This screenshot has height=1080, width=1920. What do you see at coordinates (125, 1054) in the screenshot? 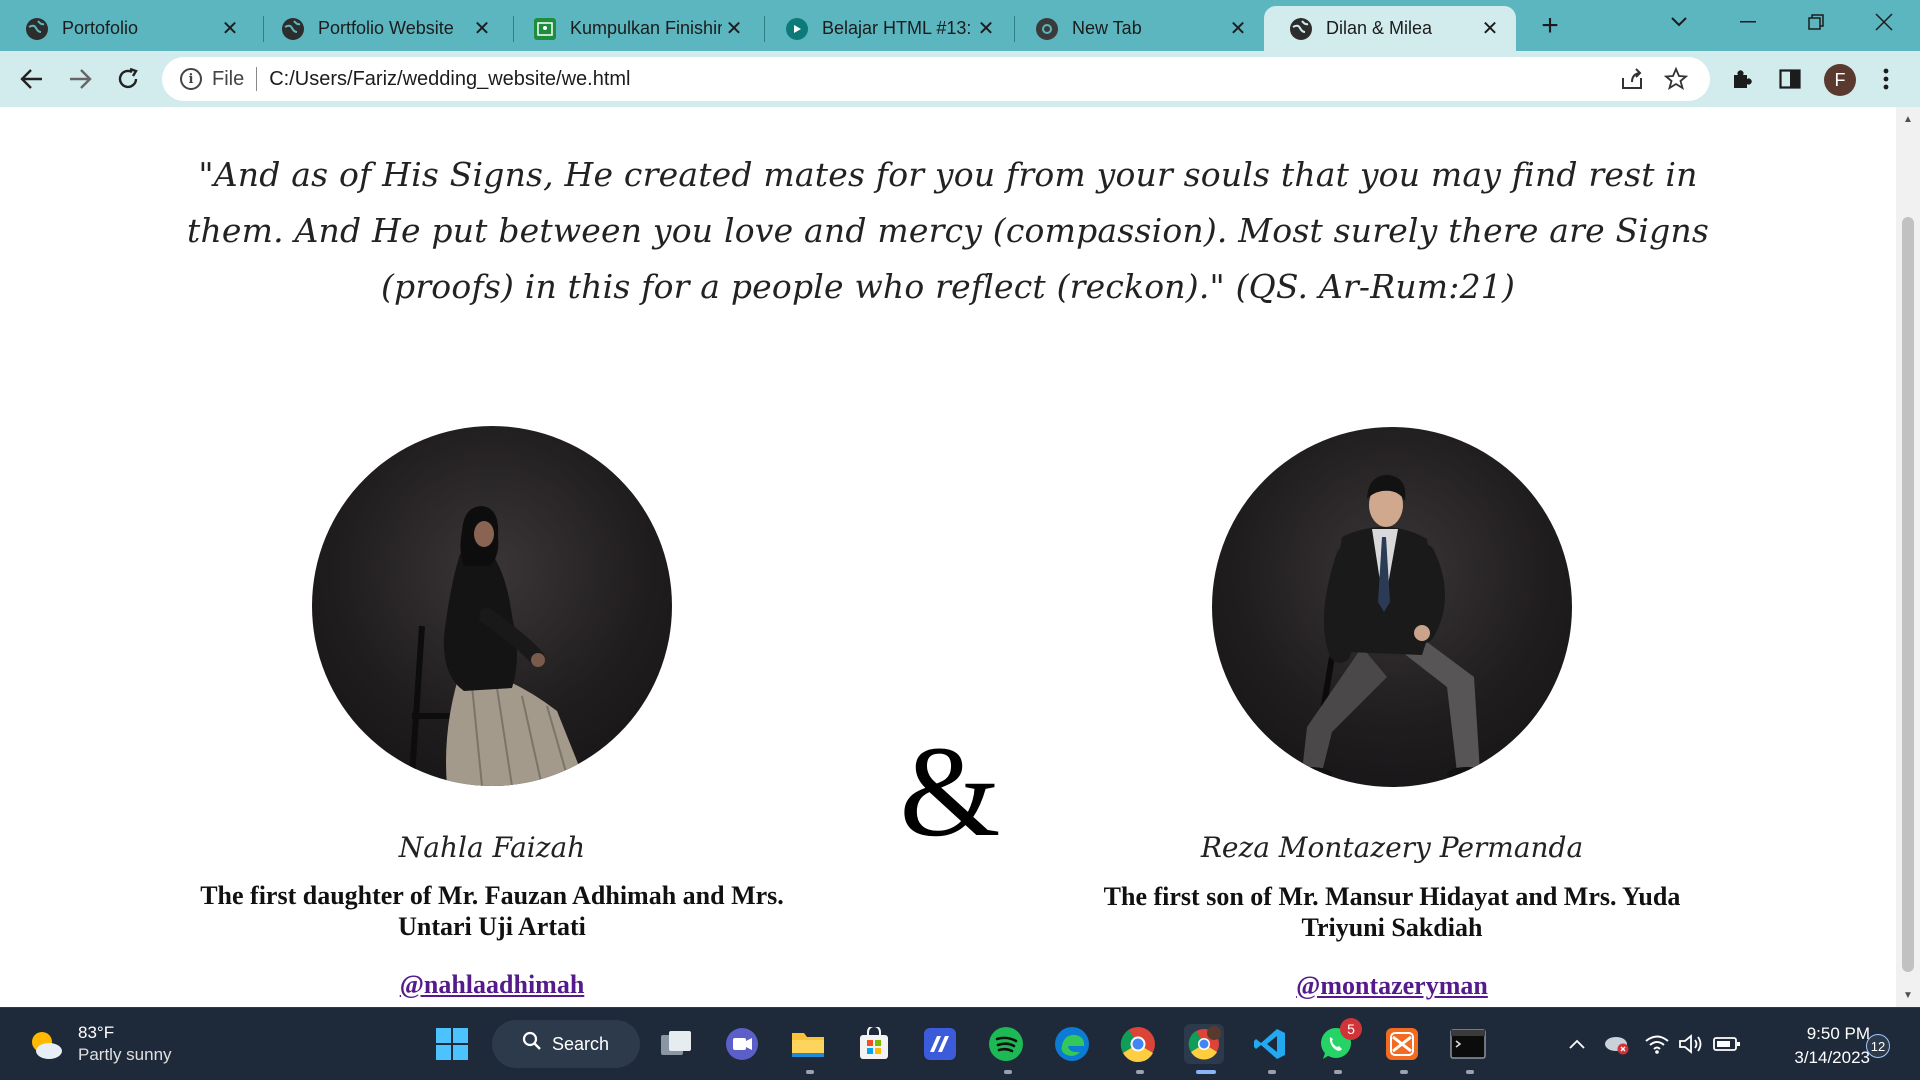
I see `weather-condition: Partly sunny` at bounding box center [125, 1054].